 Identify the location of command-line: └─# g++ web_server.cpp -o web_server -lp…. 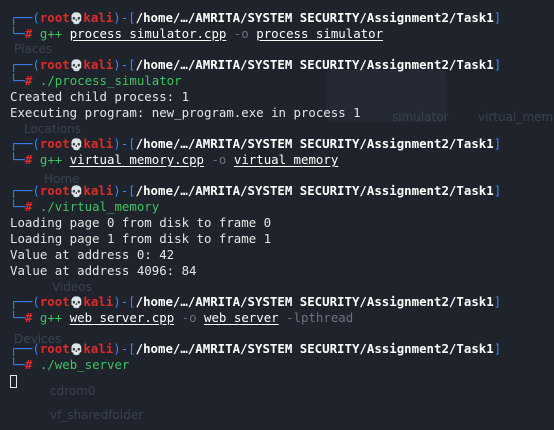
(282, 318).